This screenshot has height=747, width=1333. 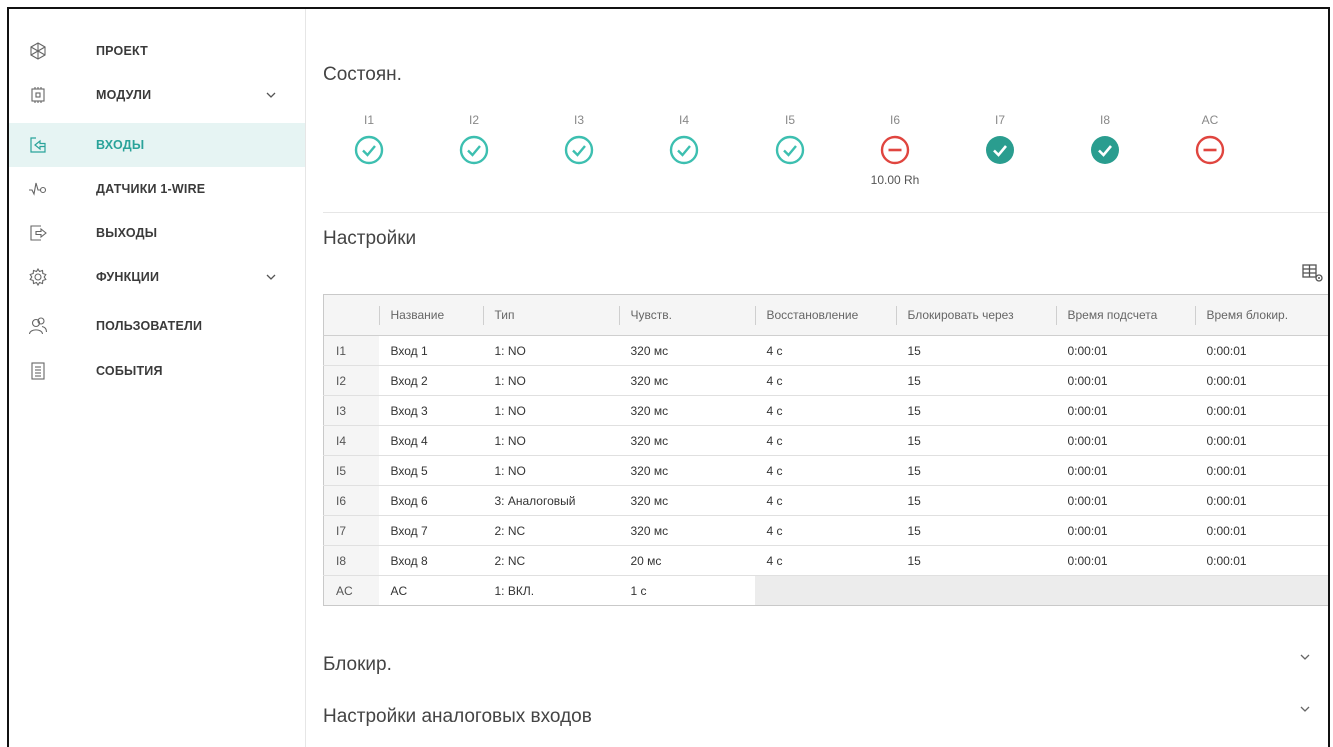 What do you see at coordinates (430, 350) in the screenshot?
I see `table-cell: Вход 1` at bounding box center [430, 350].